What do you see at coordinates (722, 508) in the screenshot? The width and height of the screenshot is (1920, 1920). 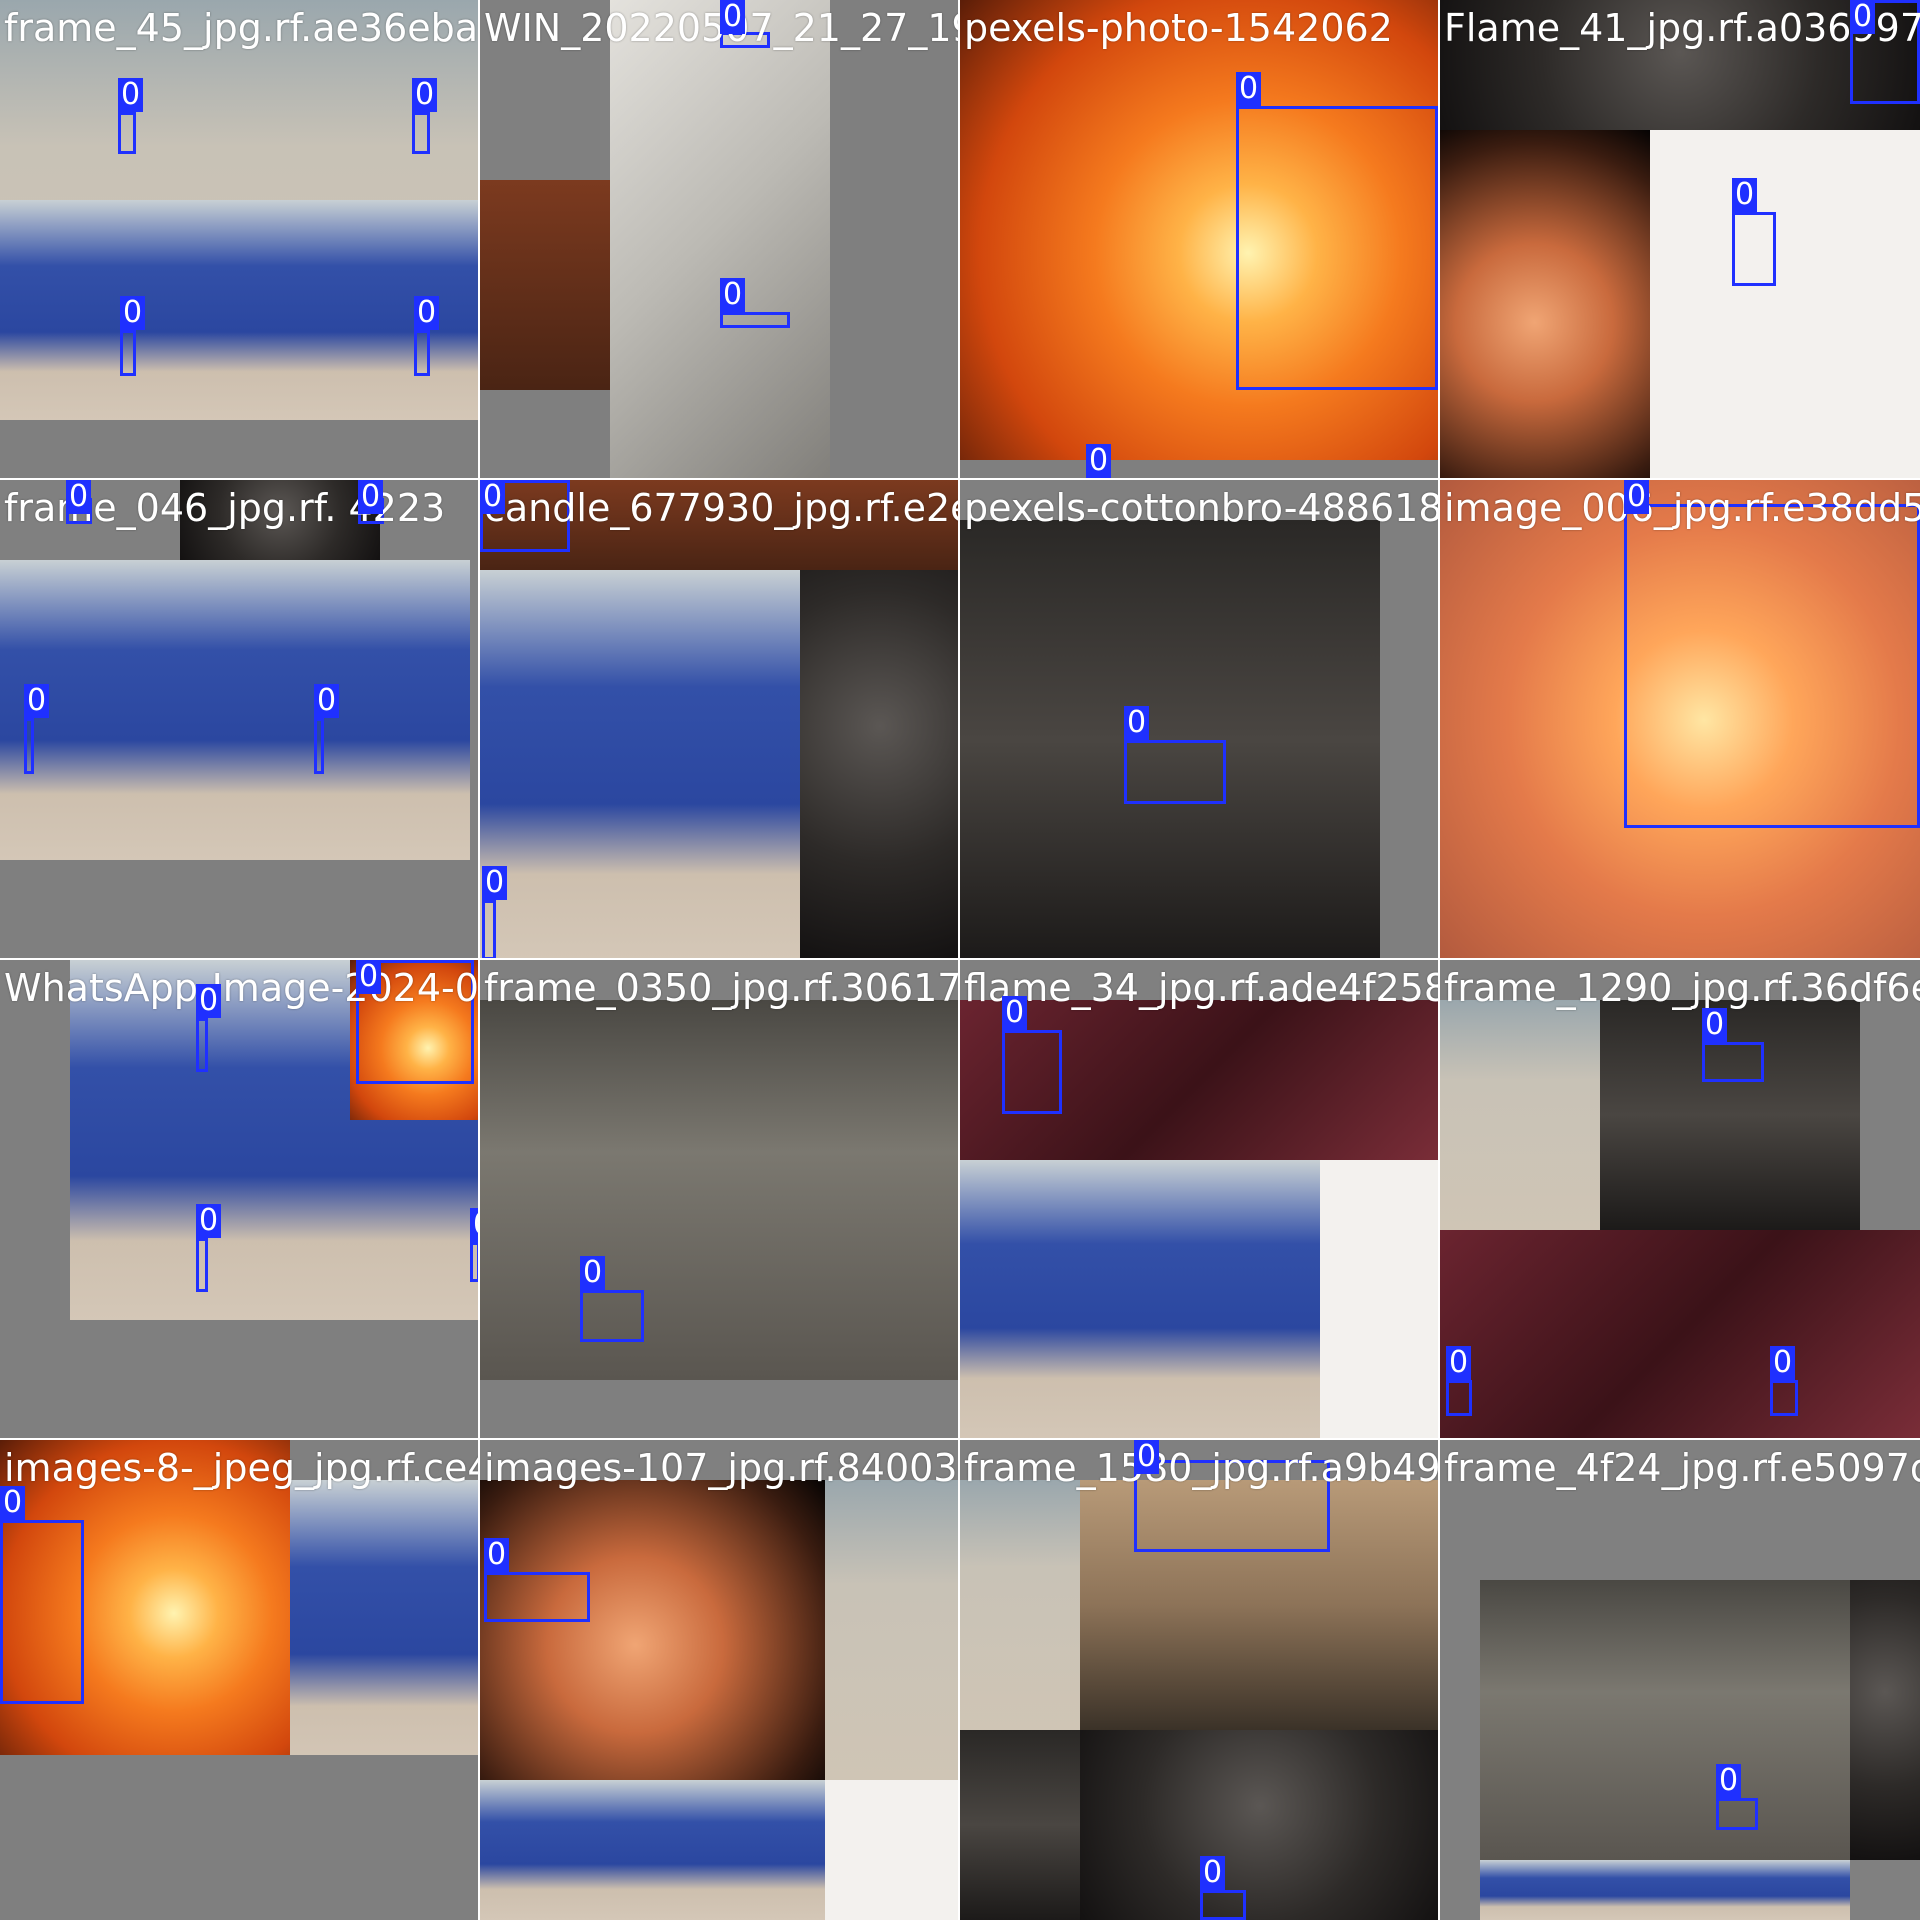 I see `tile-filename-label: candle_677930_jpg.rf.e2ec1ca8cf00` at bounding box center [722, 508].